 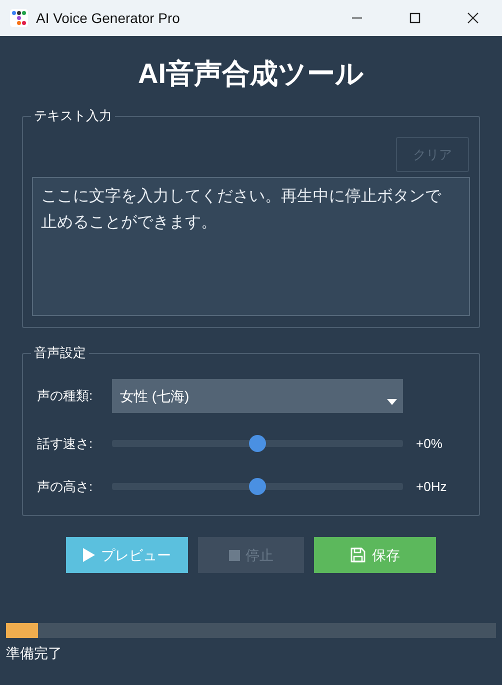 I want to click on voice-dropdown: 女性 (七海), so click(x=257, y=396).